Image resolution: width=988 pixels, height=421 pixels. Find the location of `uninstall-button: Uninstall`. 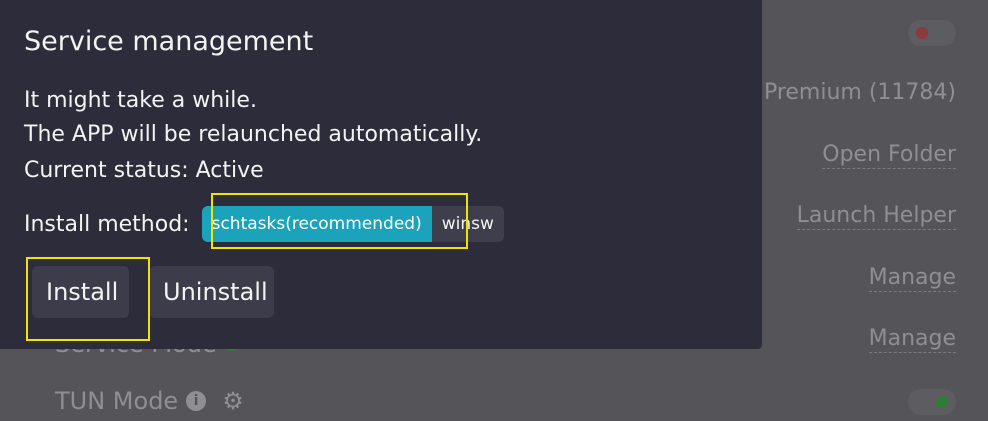

uninstall-button: Uninstall is located at coordinates (211, 292).